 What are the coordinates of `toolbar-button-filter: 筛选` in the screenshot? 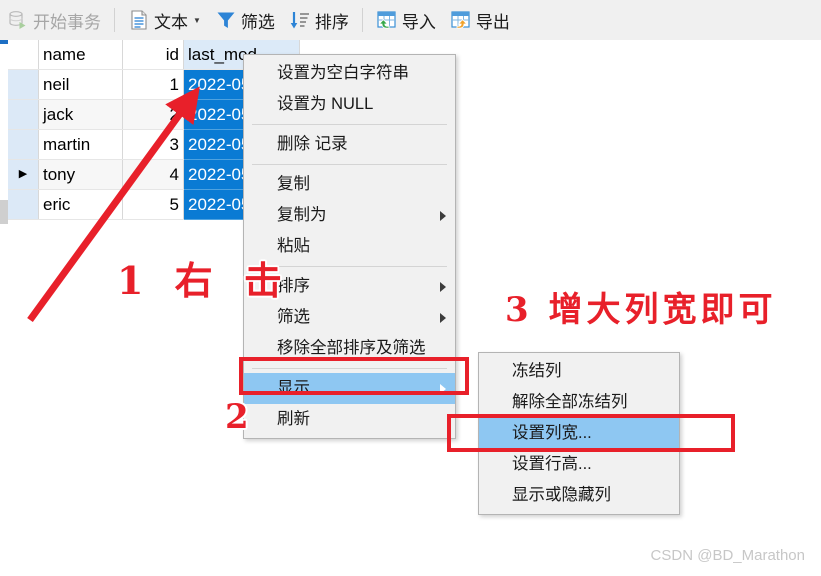 It's located at (245, 20).